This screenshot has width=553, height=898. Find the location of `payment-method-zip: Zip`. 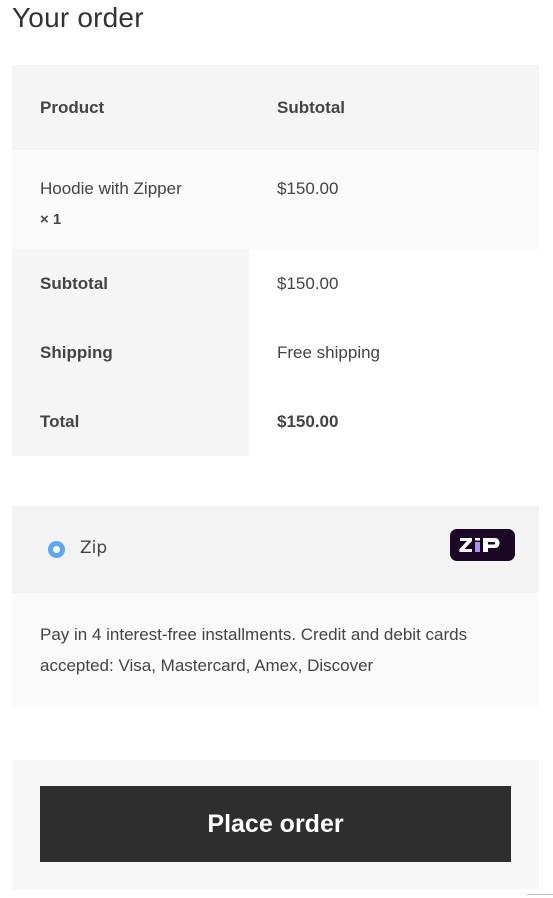

payment-method-zip: Zip is located at coordinates (275, 549).